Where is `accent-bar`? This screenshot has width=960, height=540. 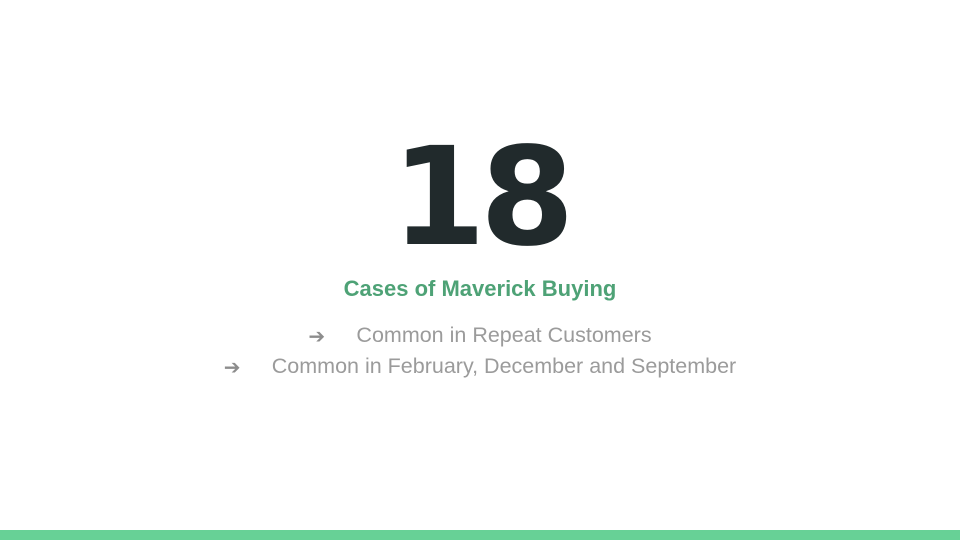 accent-bar is located at coordinates (480, 535).